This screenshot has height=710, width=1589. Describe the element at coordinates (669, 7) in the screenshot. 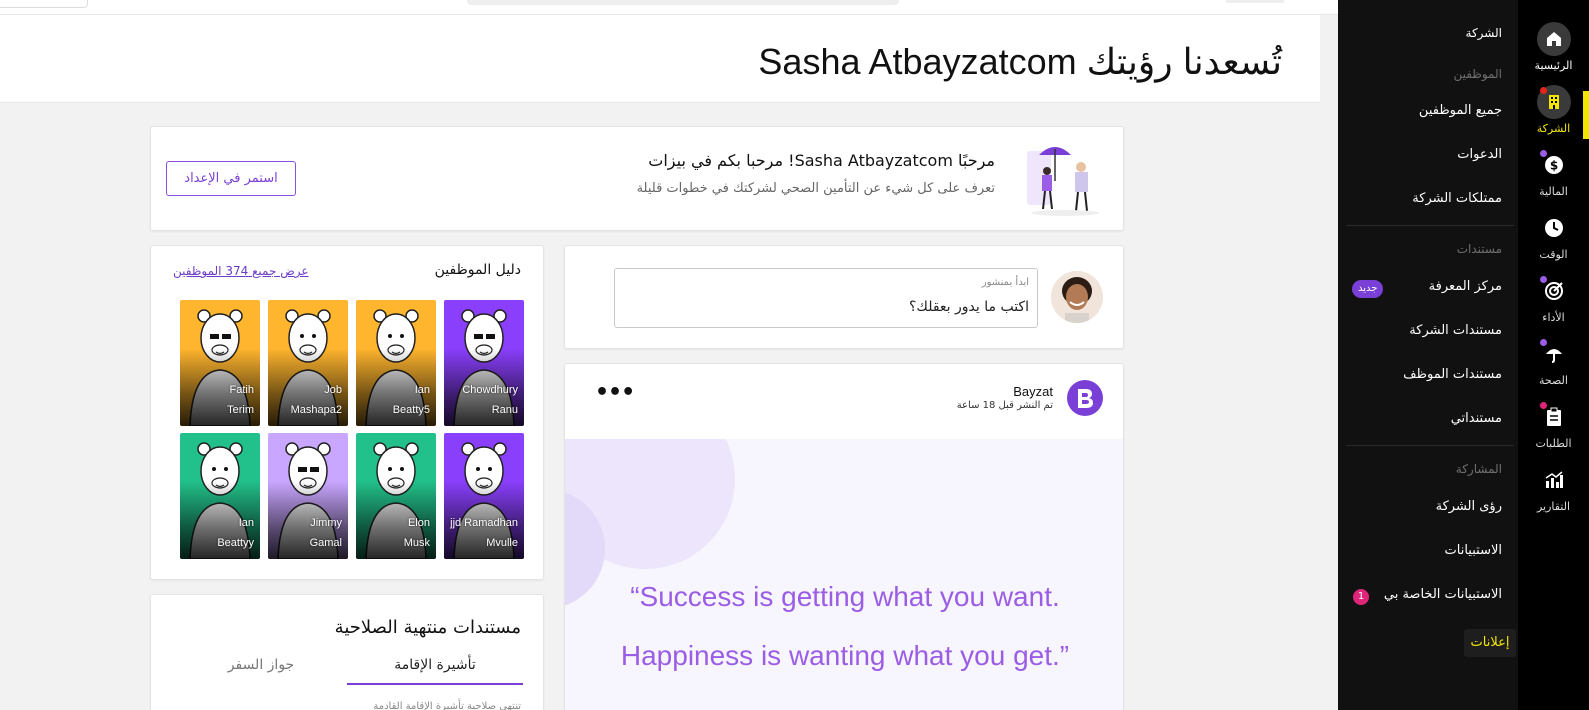

I see `top-strip` at that location.